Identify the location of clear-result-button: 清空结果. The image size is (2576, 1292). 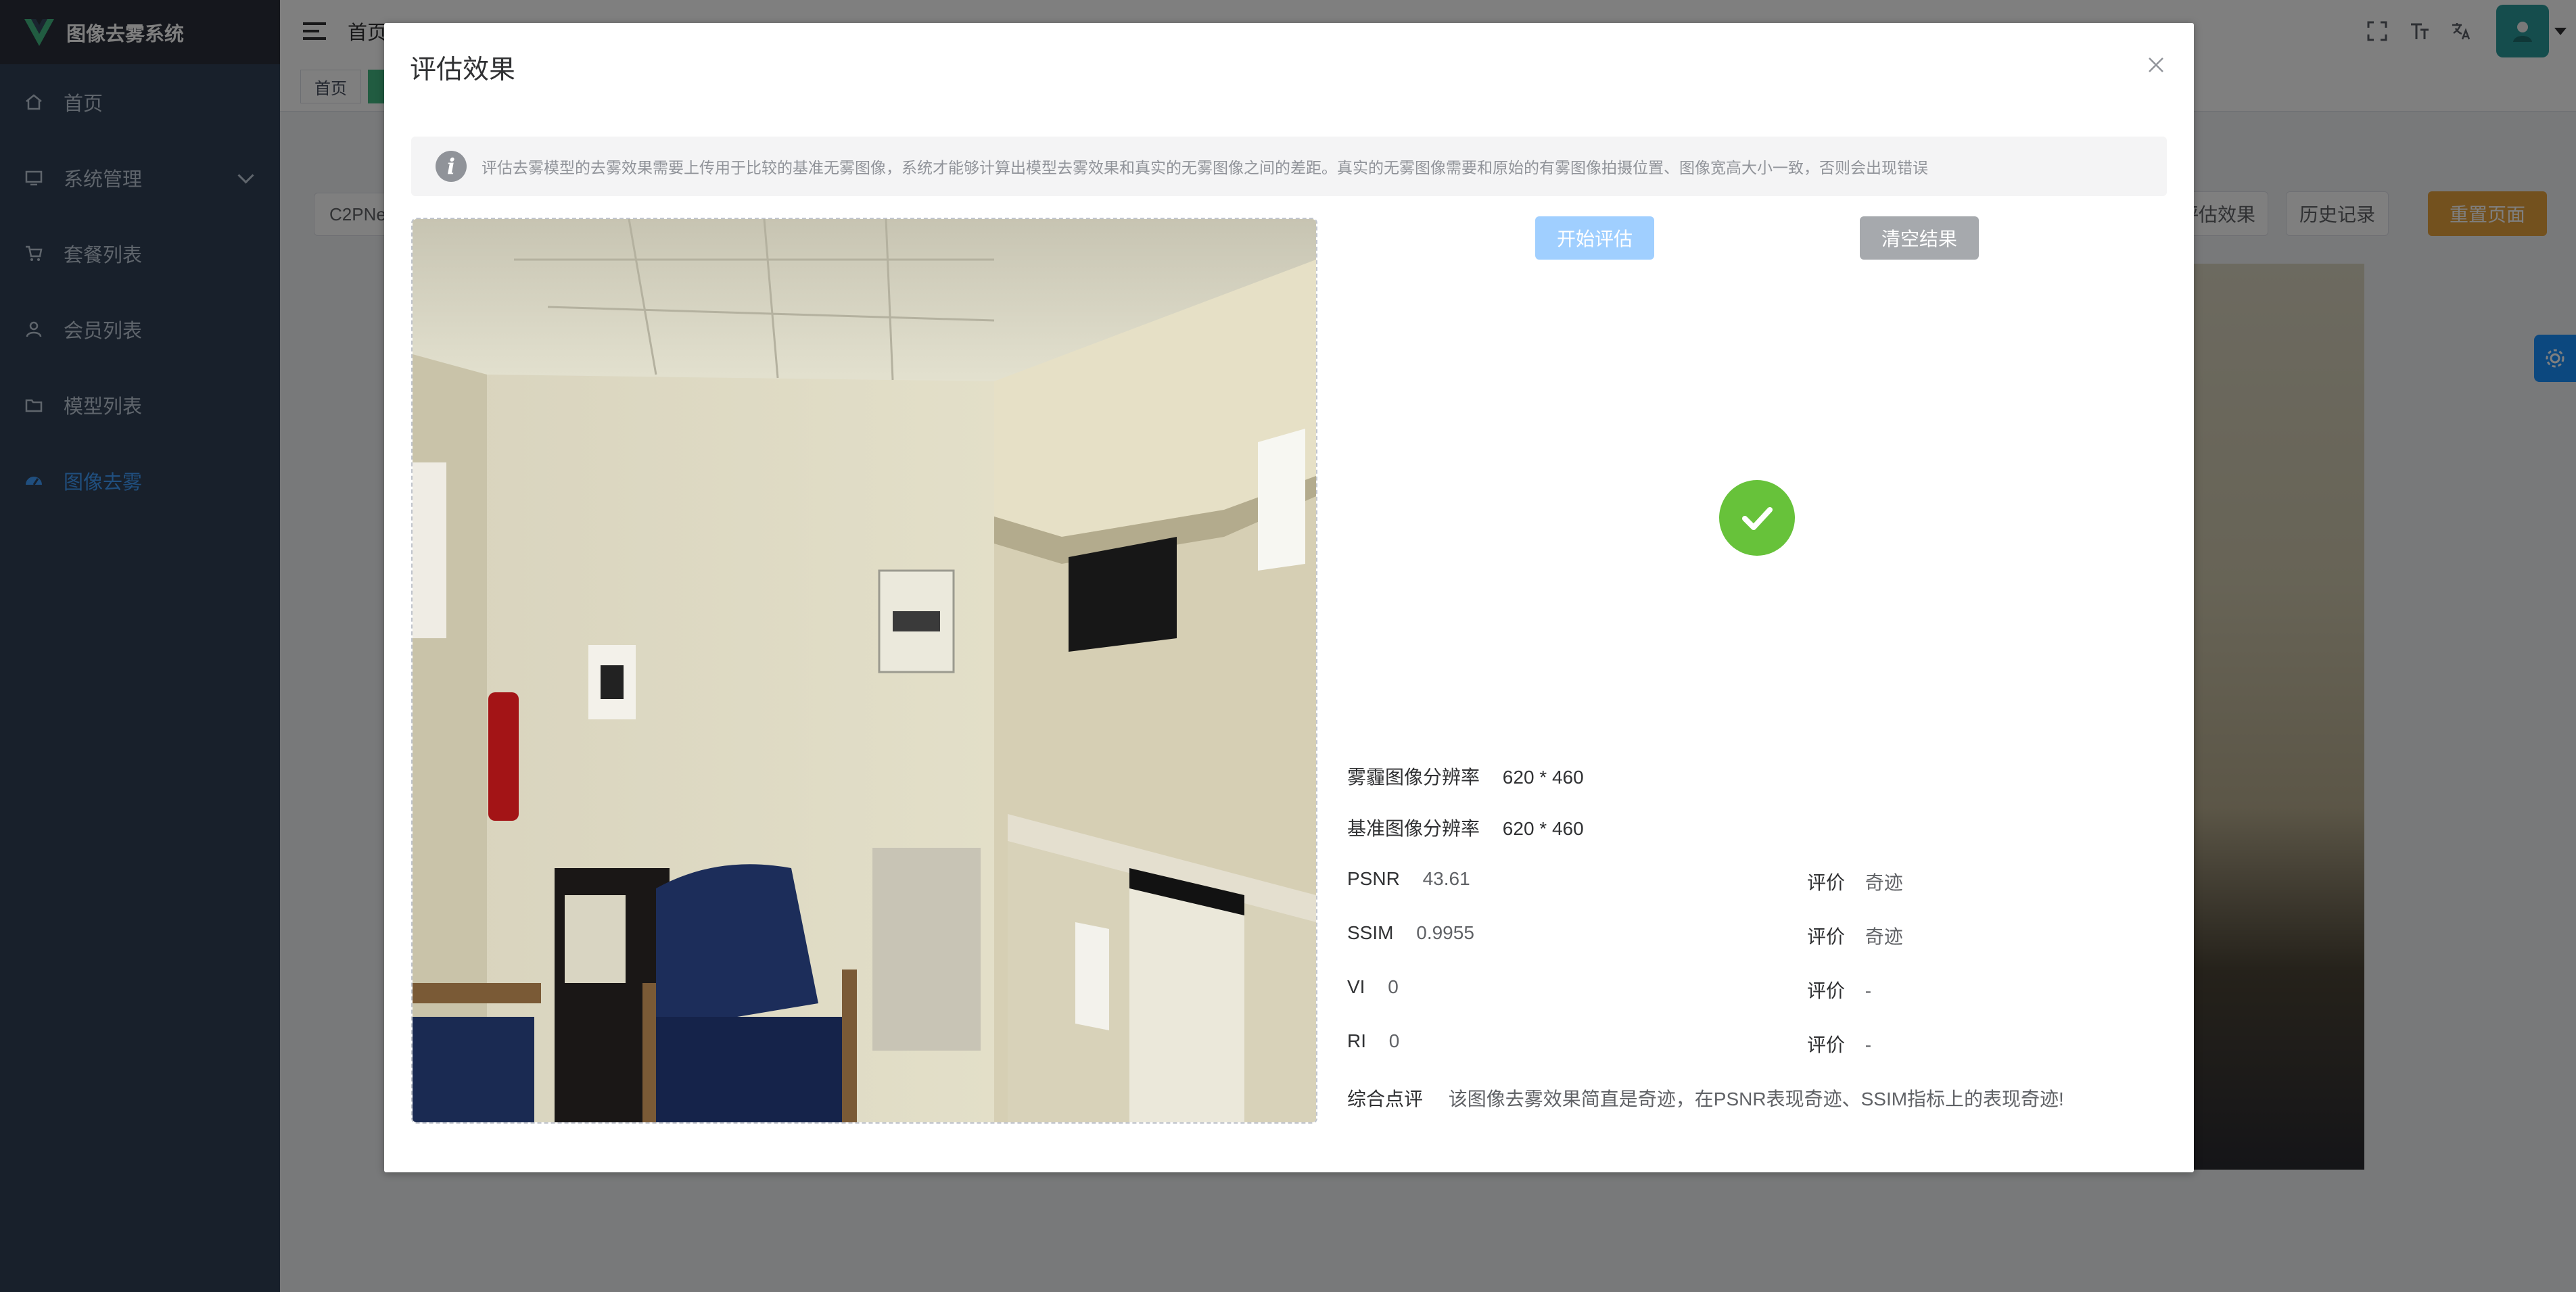
(1919, 238).